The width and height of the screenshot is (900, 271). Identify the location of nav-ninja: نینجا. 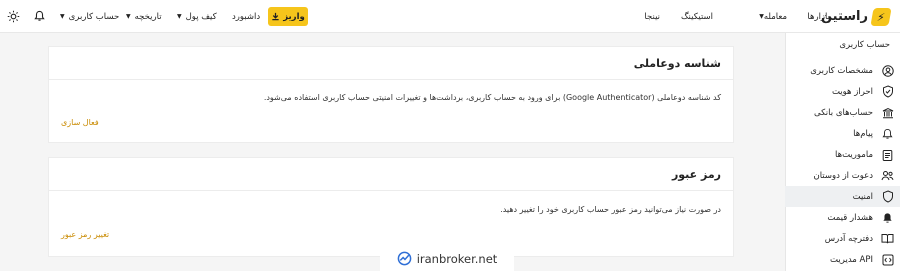
(652, 16).